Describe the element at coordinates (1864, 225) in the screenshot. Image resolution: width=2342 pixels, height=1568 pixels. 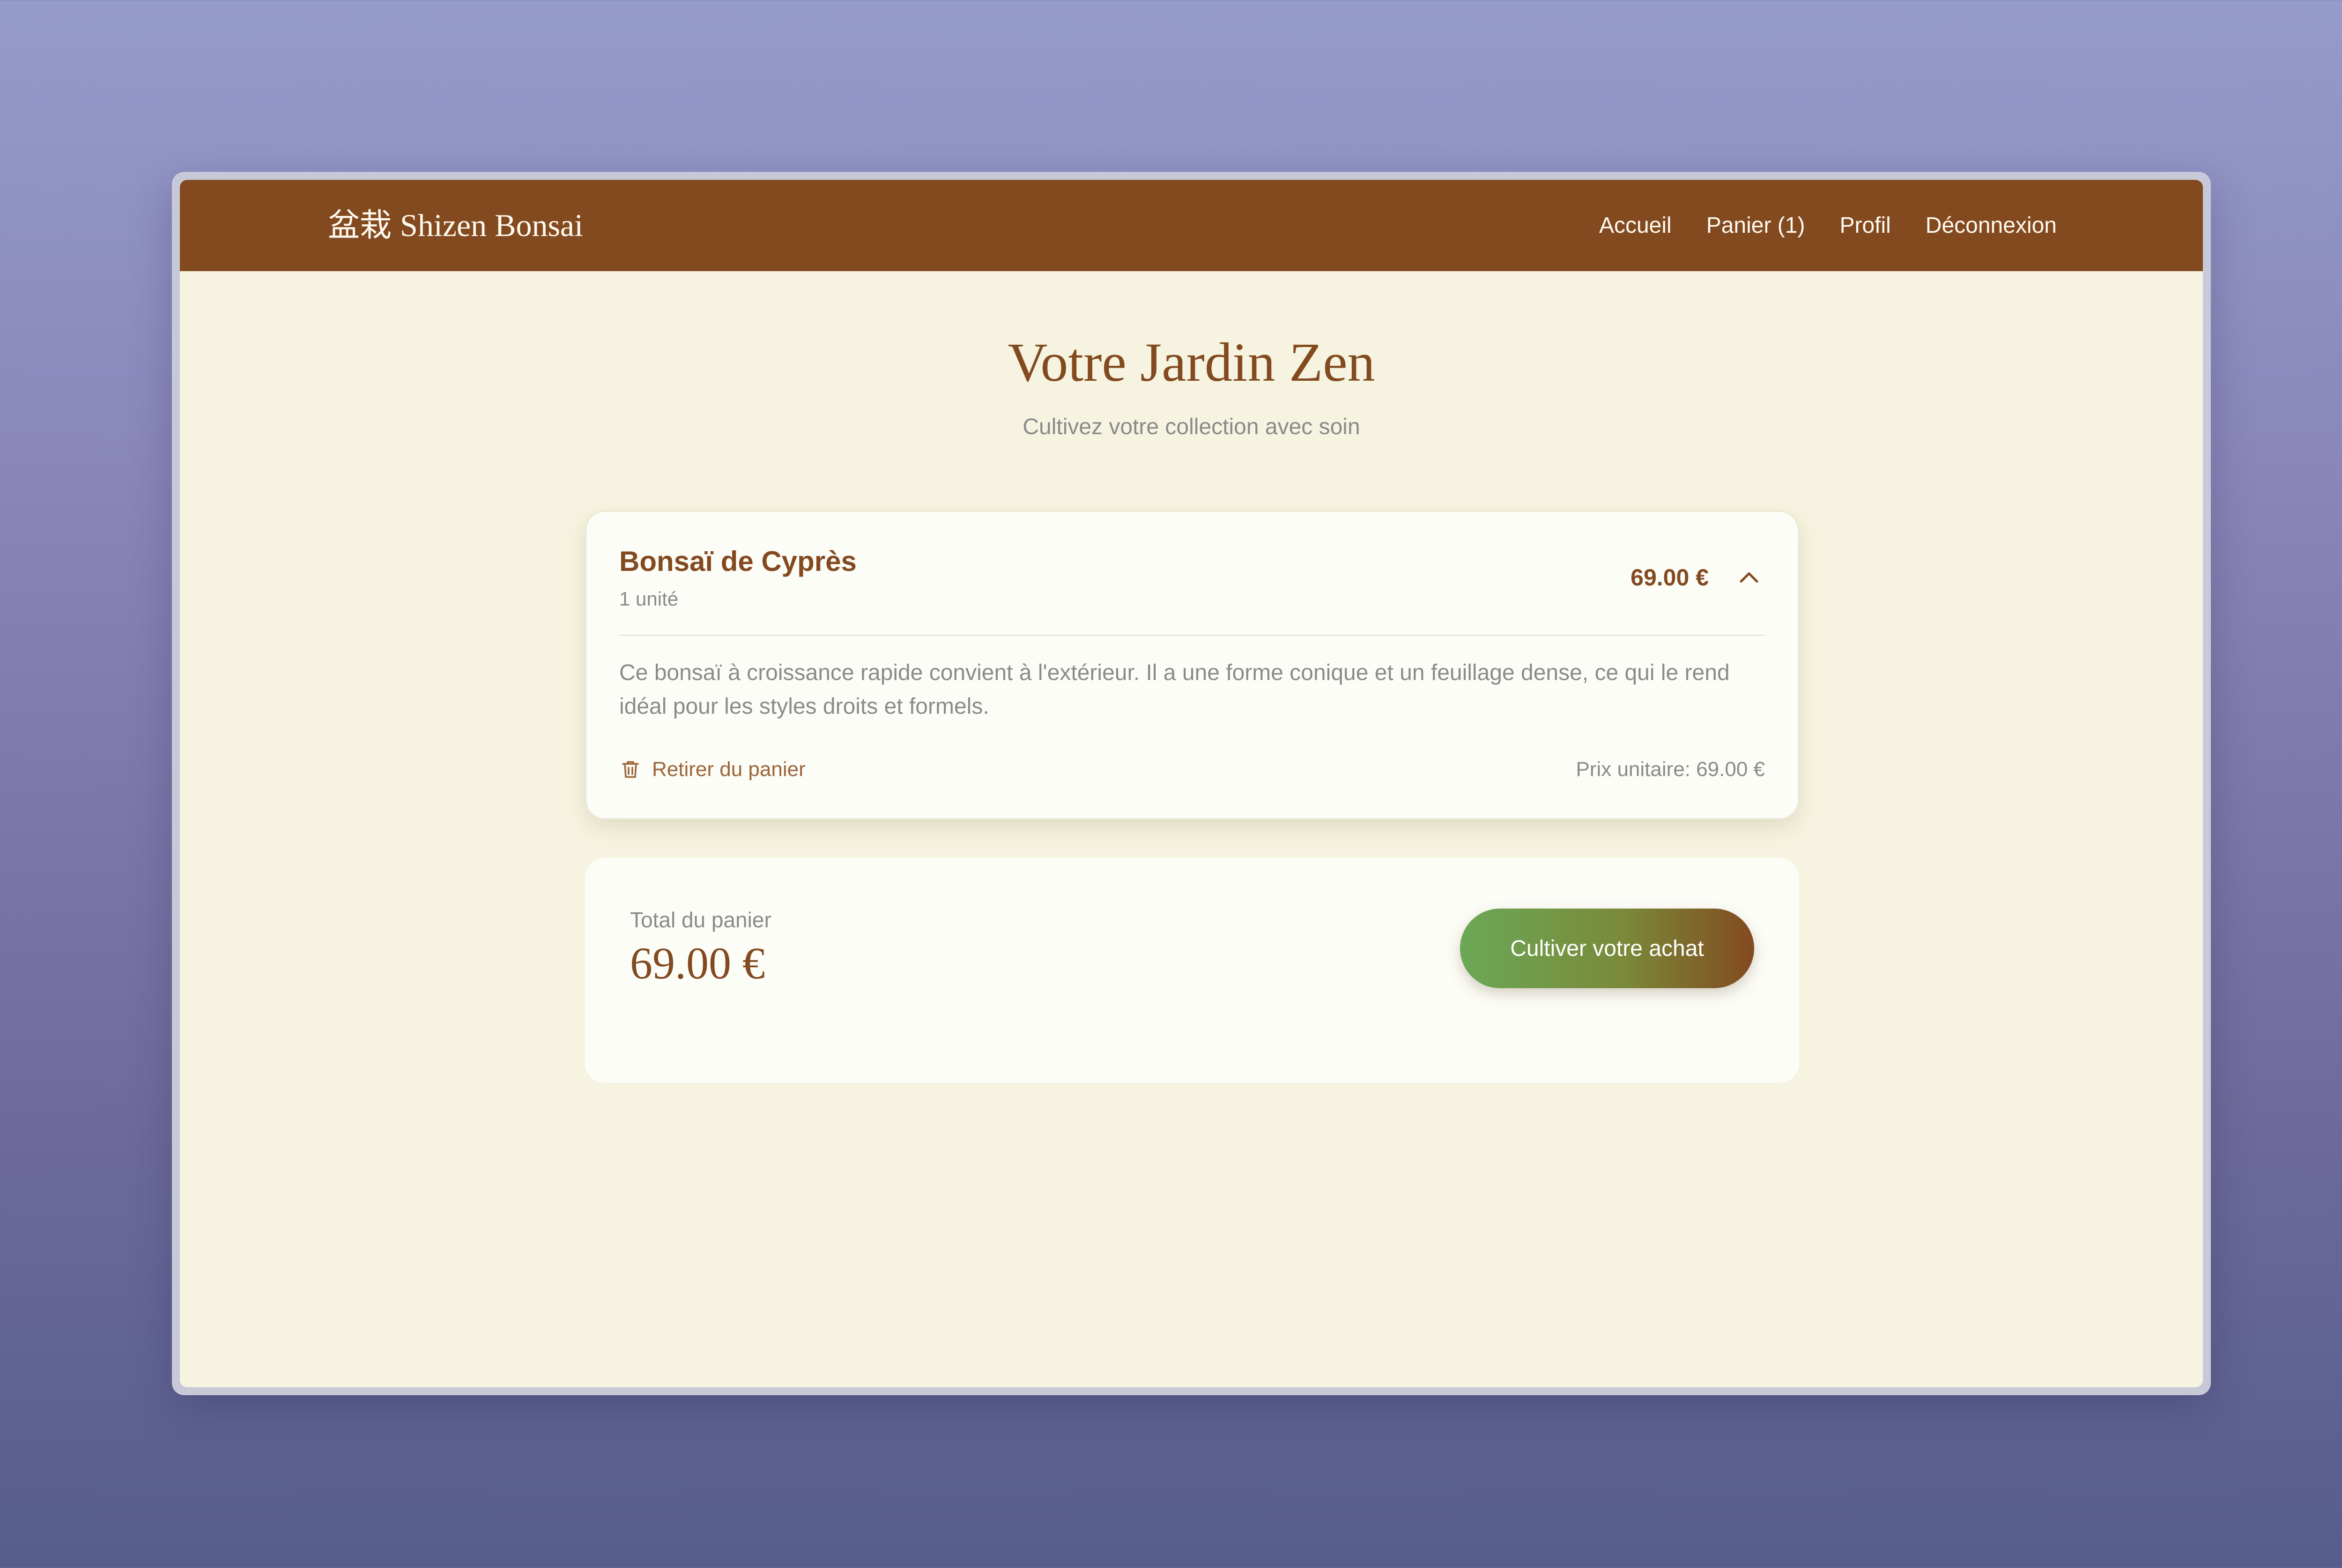
I see `nav-link-profil: Profil` at that location.